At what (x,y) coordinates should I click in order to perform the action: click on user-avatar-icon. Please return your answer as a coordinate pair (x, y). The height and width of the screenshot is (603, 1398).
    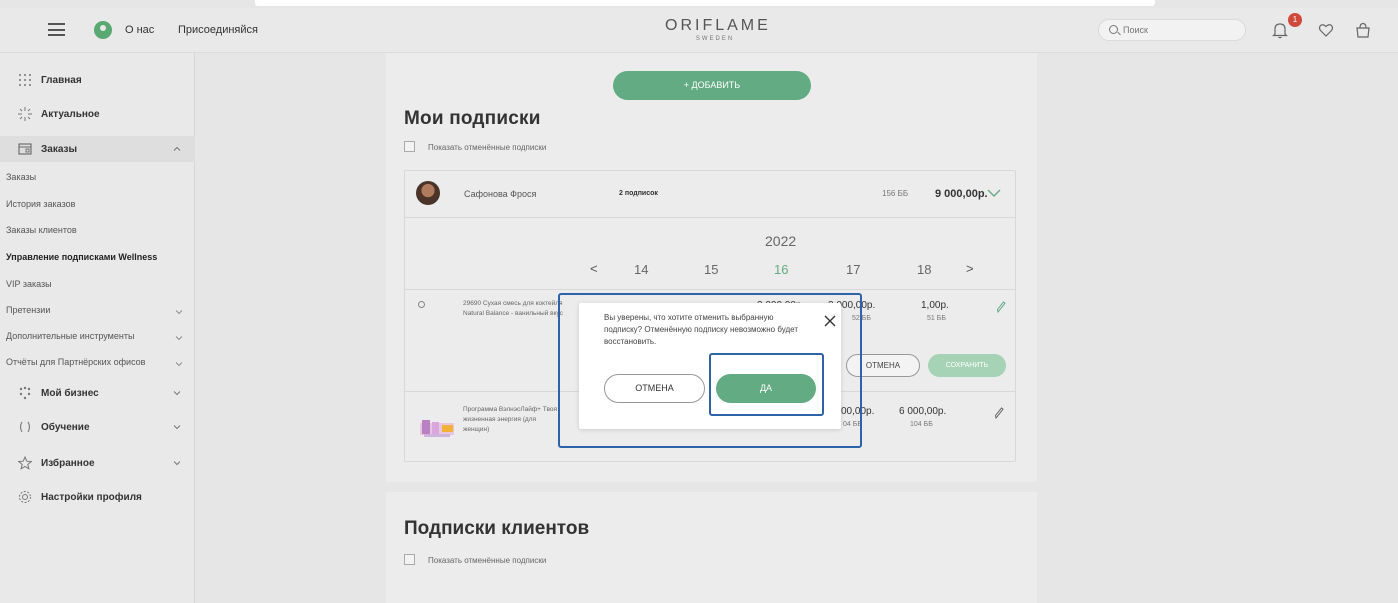
    Looking at the image, I should click on (103, 30).